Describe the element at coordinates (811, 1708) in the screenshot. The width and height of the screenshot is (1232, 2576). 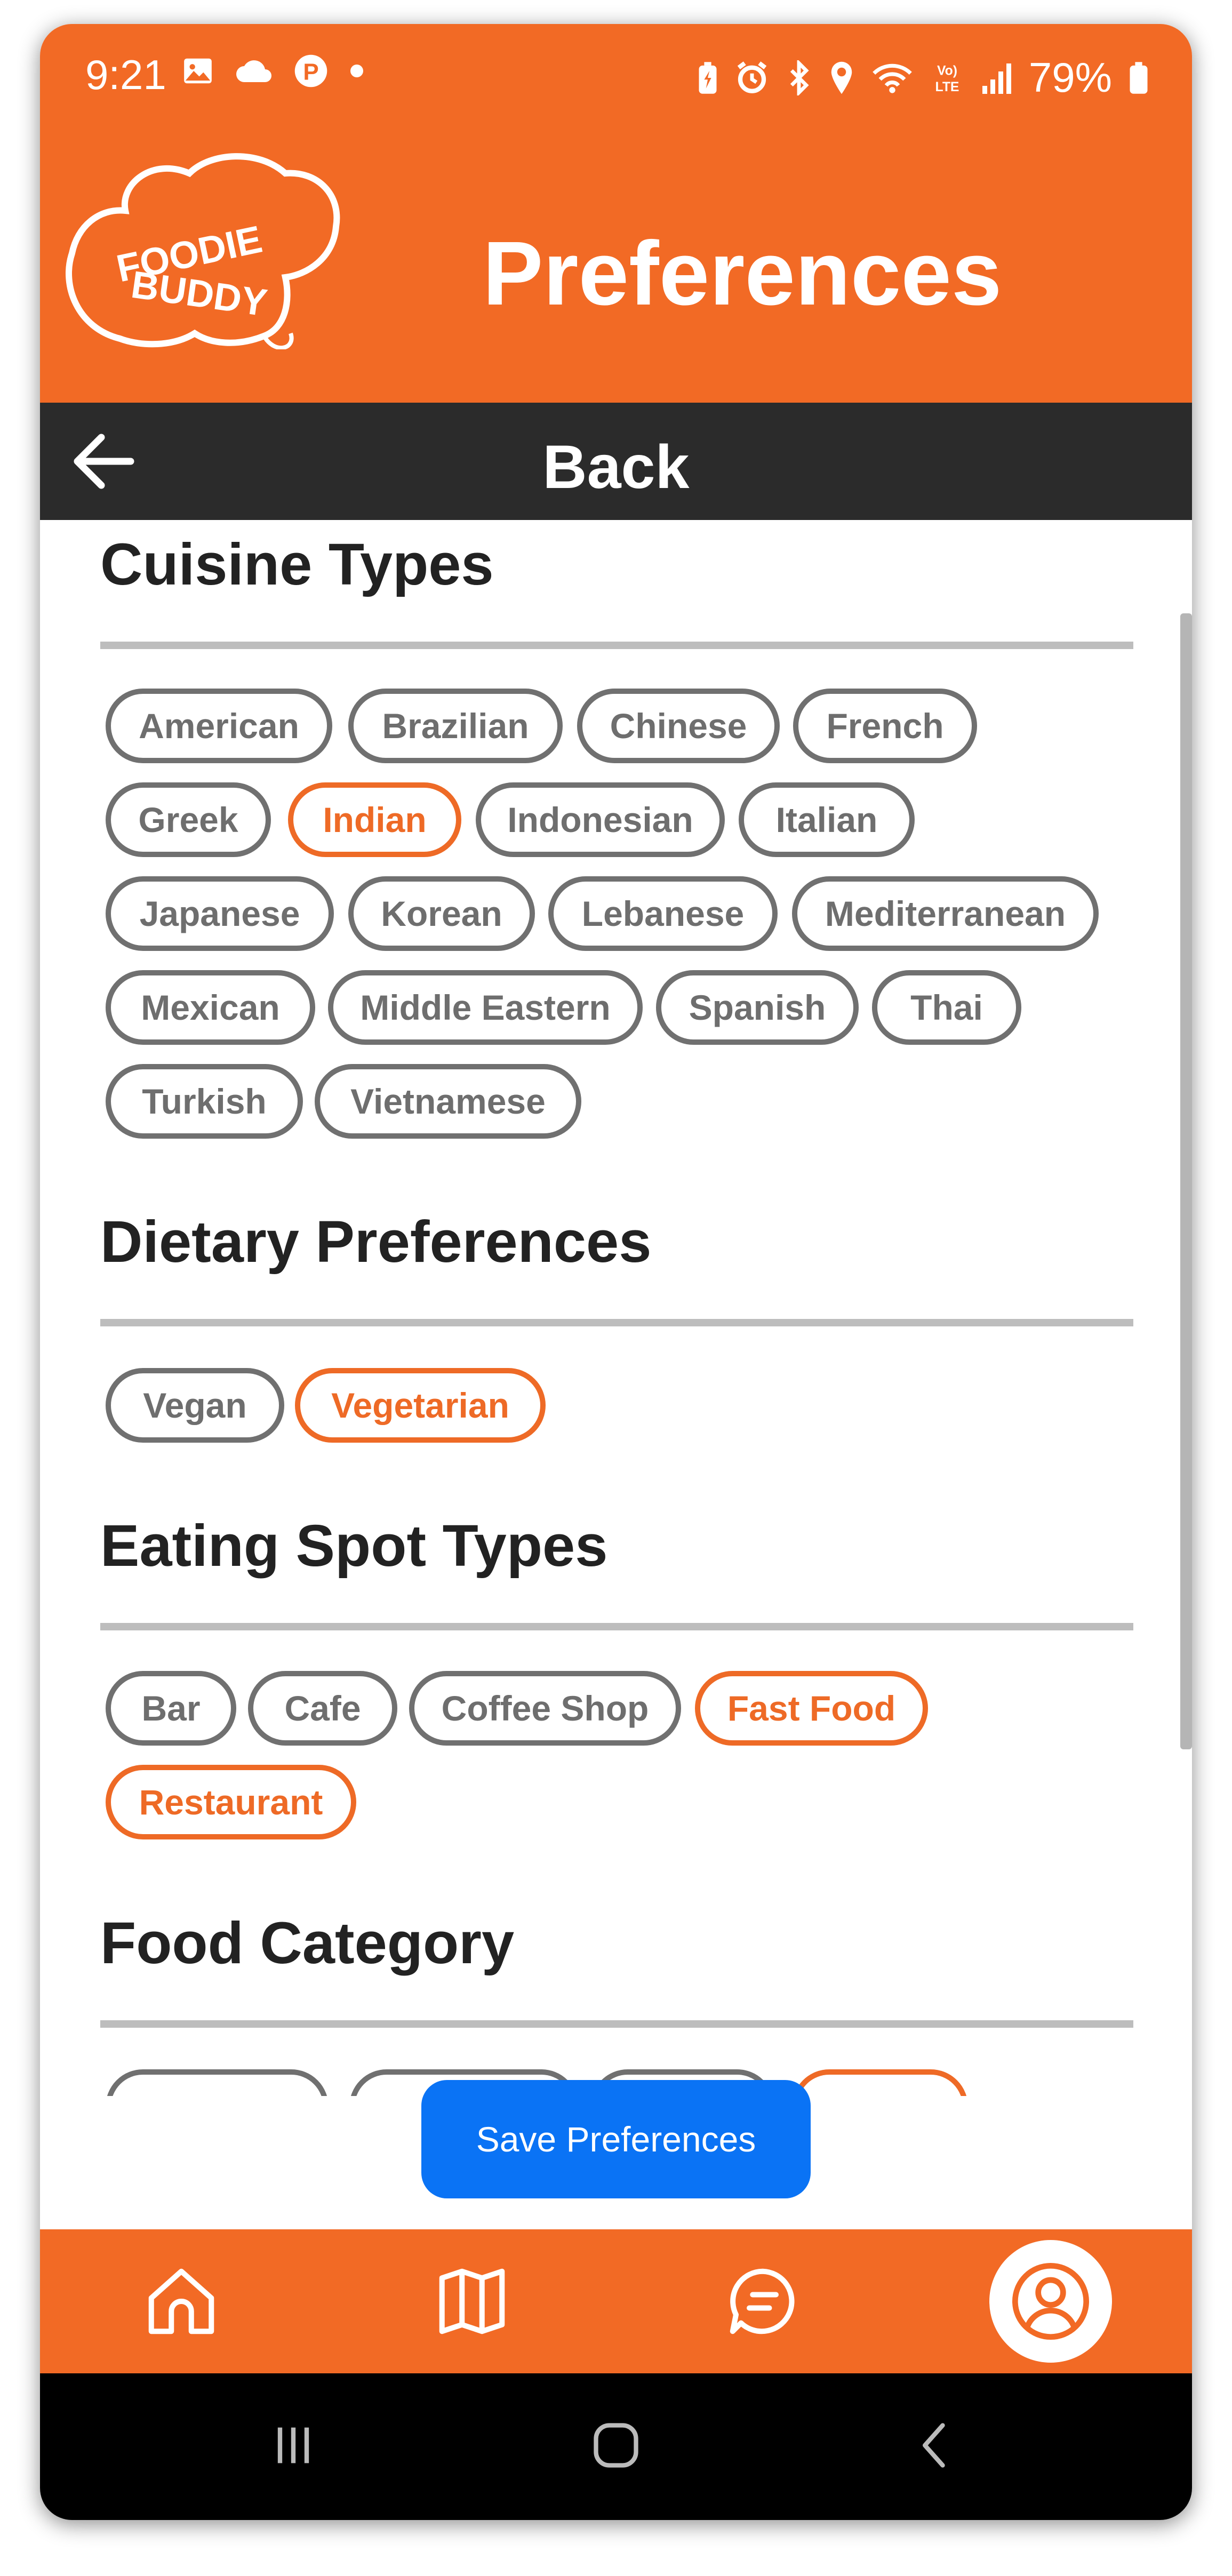
I see `chip-fast-food: Fast Food` at that location.